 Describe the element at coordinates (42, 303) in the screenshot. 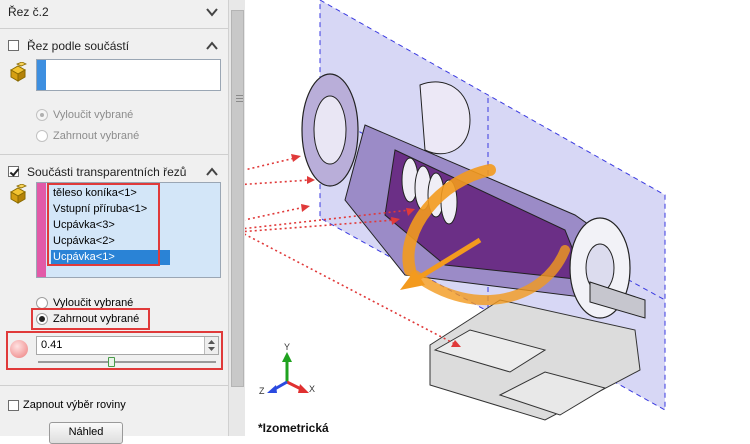

I see `transparent-exclude-radio` at that location.